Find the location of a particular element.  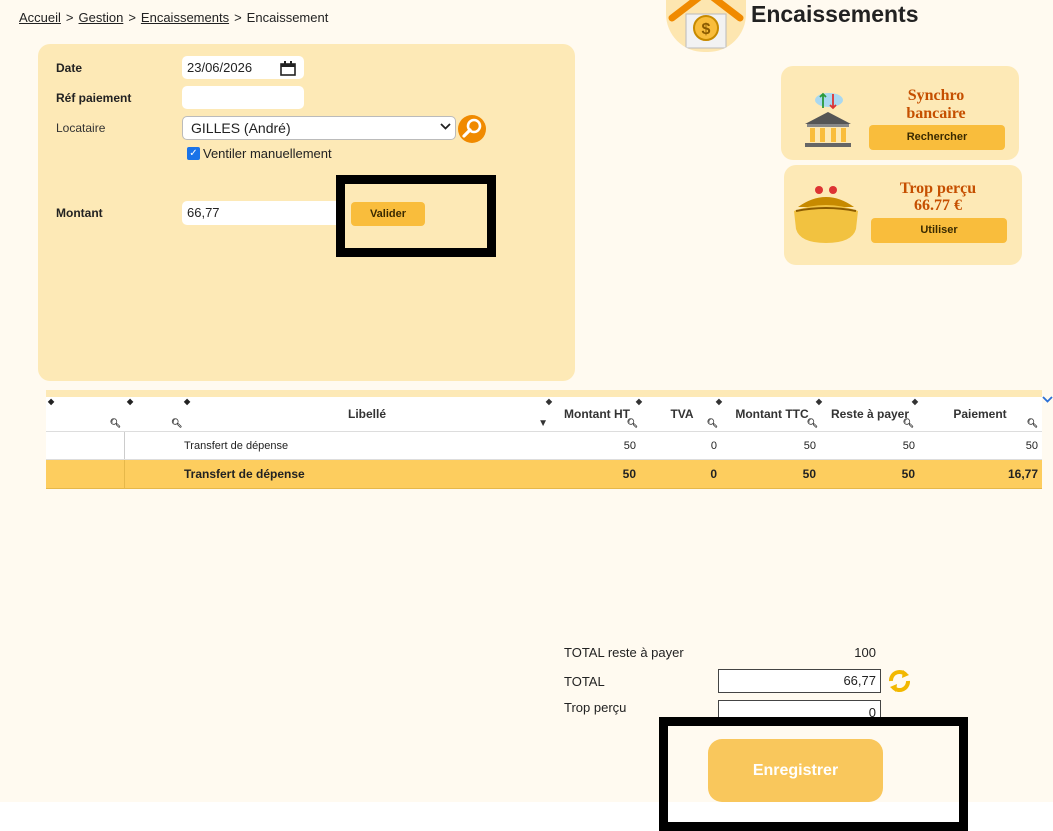

synchro-bancaire-title: Synchro bancaire is located at coordinates (936, 104).